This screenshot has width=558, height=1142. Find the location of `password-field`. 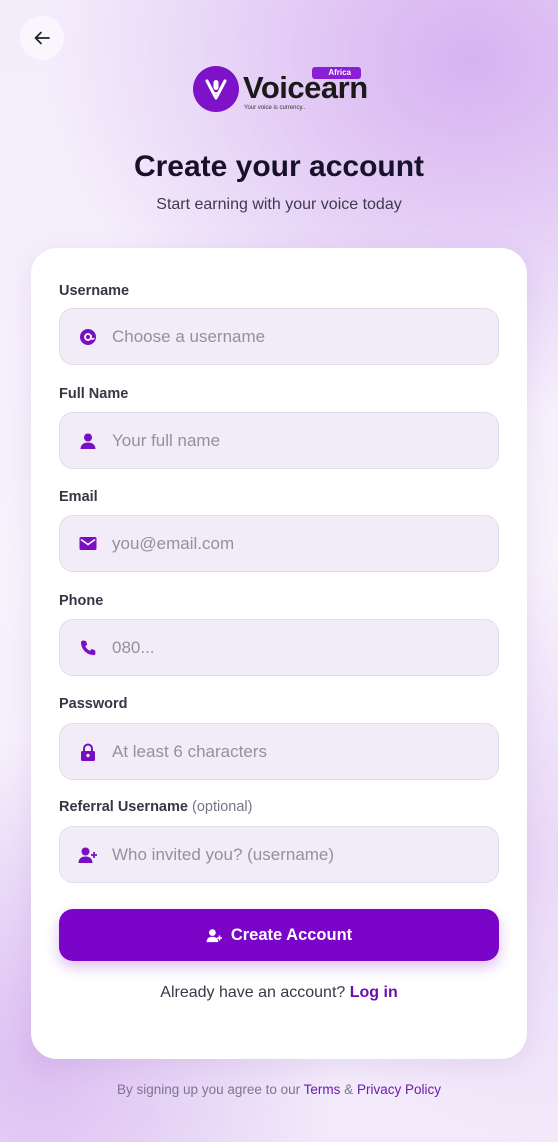

password-field is located at coordinates (279, 751).